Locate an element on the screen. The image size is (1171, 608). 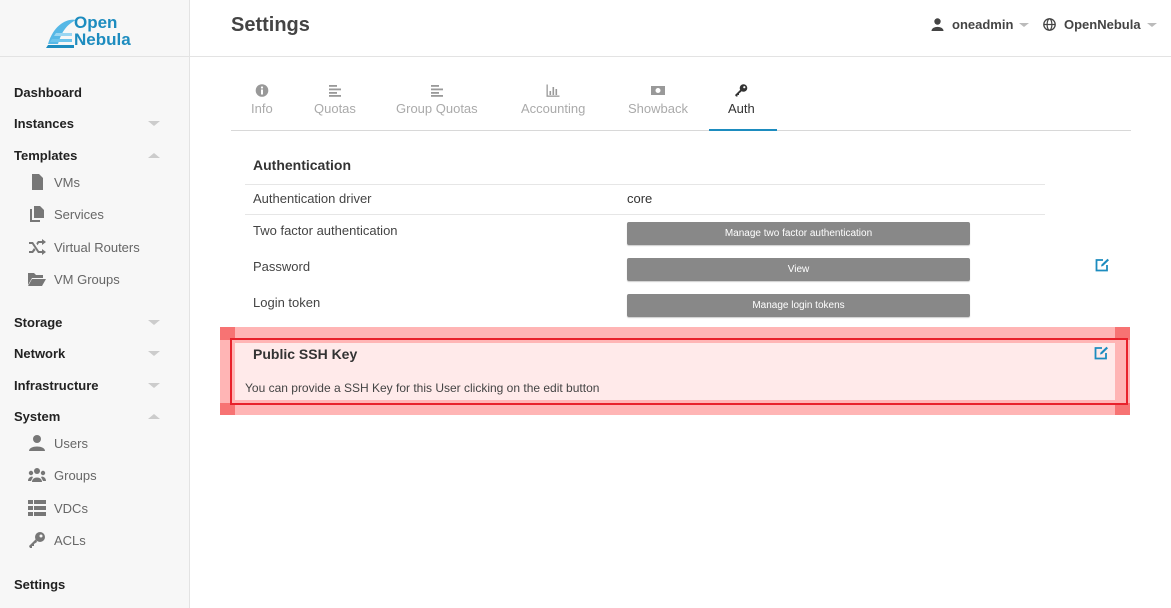
edit-password-icon is located at coordinates (1102, 265).